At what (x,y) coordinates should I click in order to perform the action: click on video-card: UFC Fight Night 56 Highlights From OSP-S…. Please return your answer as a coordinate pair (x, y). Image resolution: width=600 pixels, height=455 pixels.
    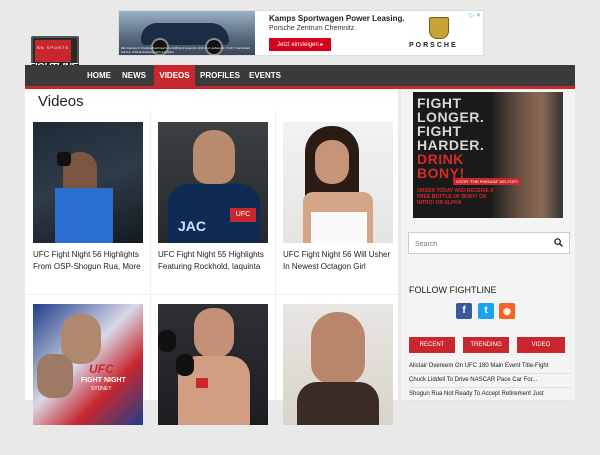
    Looking at the image, I should click on (88, 197).